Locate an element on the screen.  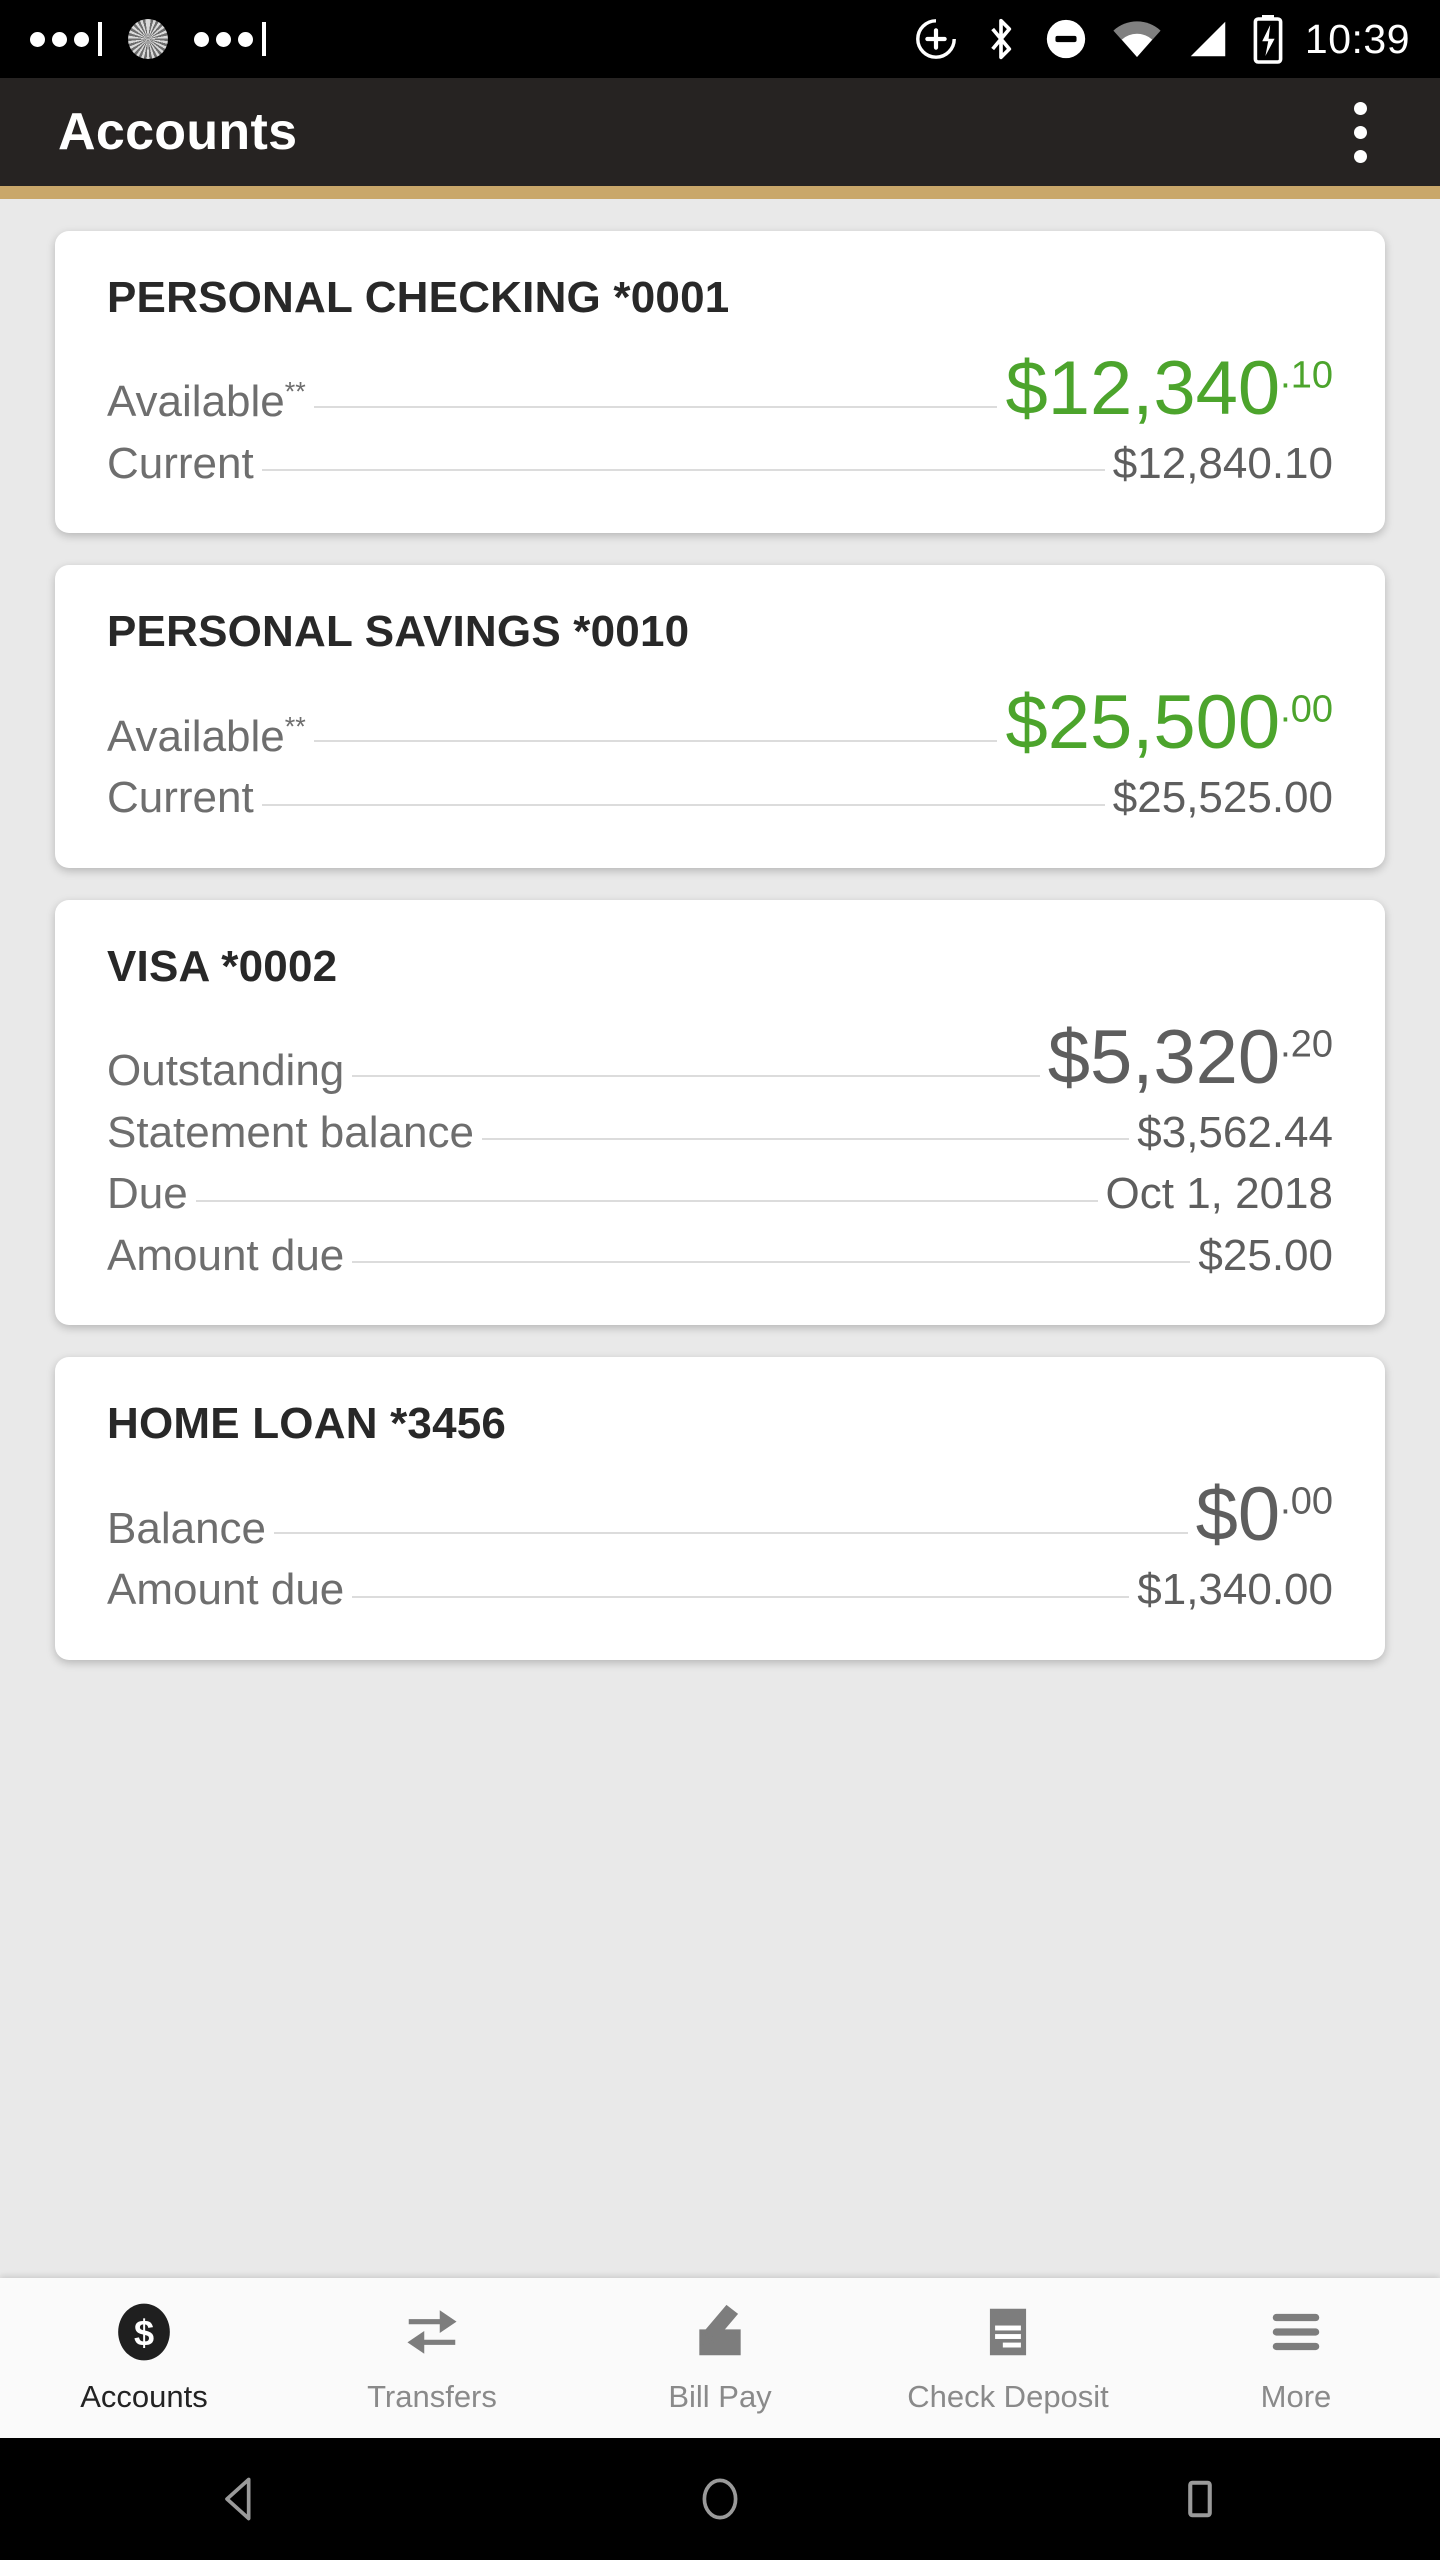
tab-check-deposit: Check Deposit is located at coordinates (1008, 2358).